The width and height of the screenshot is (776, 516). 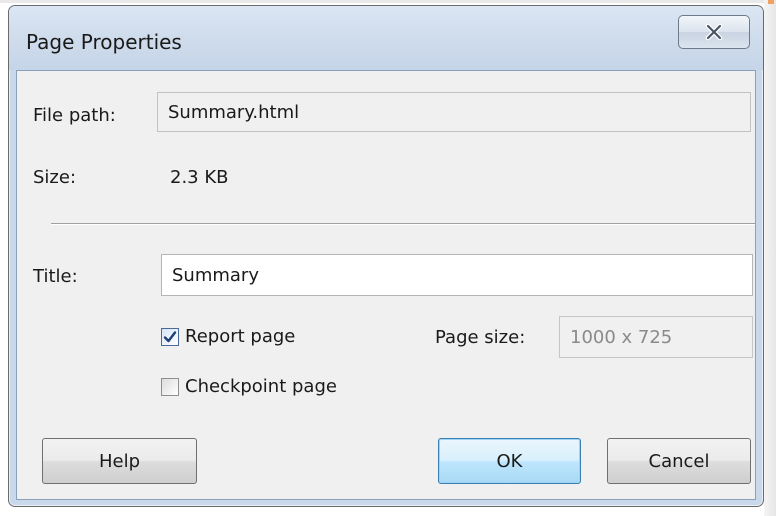 I want to click on file-path-label: File path:, so click(x=74, y=115).